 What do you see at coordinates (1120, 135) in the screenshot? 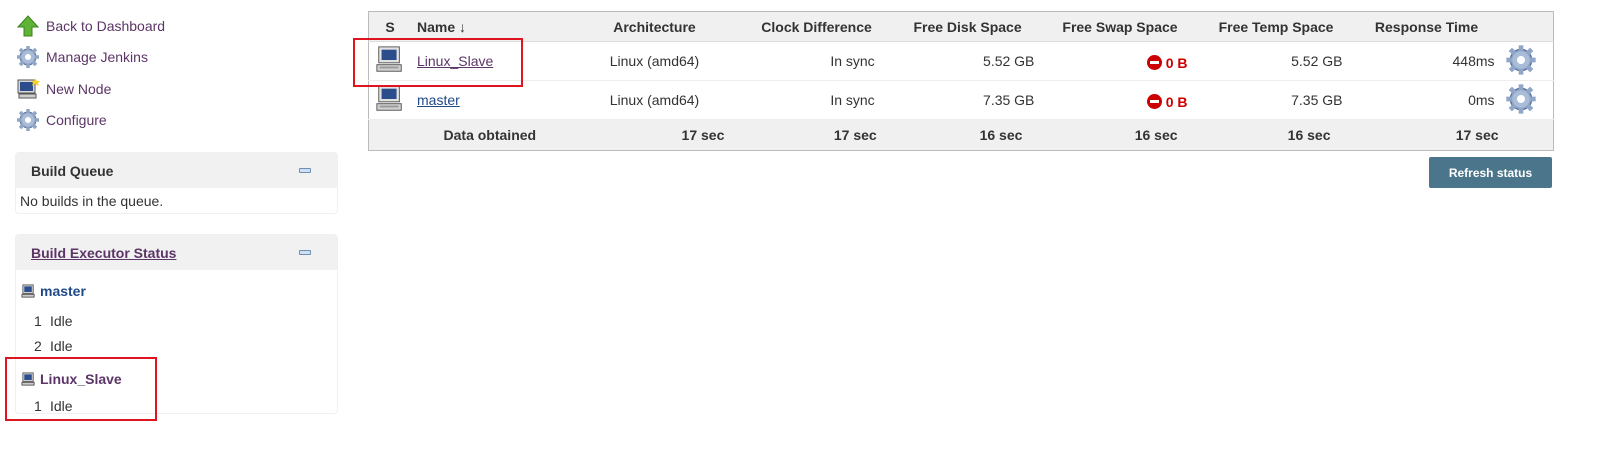
I see `footer-swap: 16 sec` at bounding box center [1120, 135].